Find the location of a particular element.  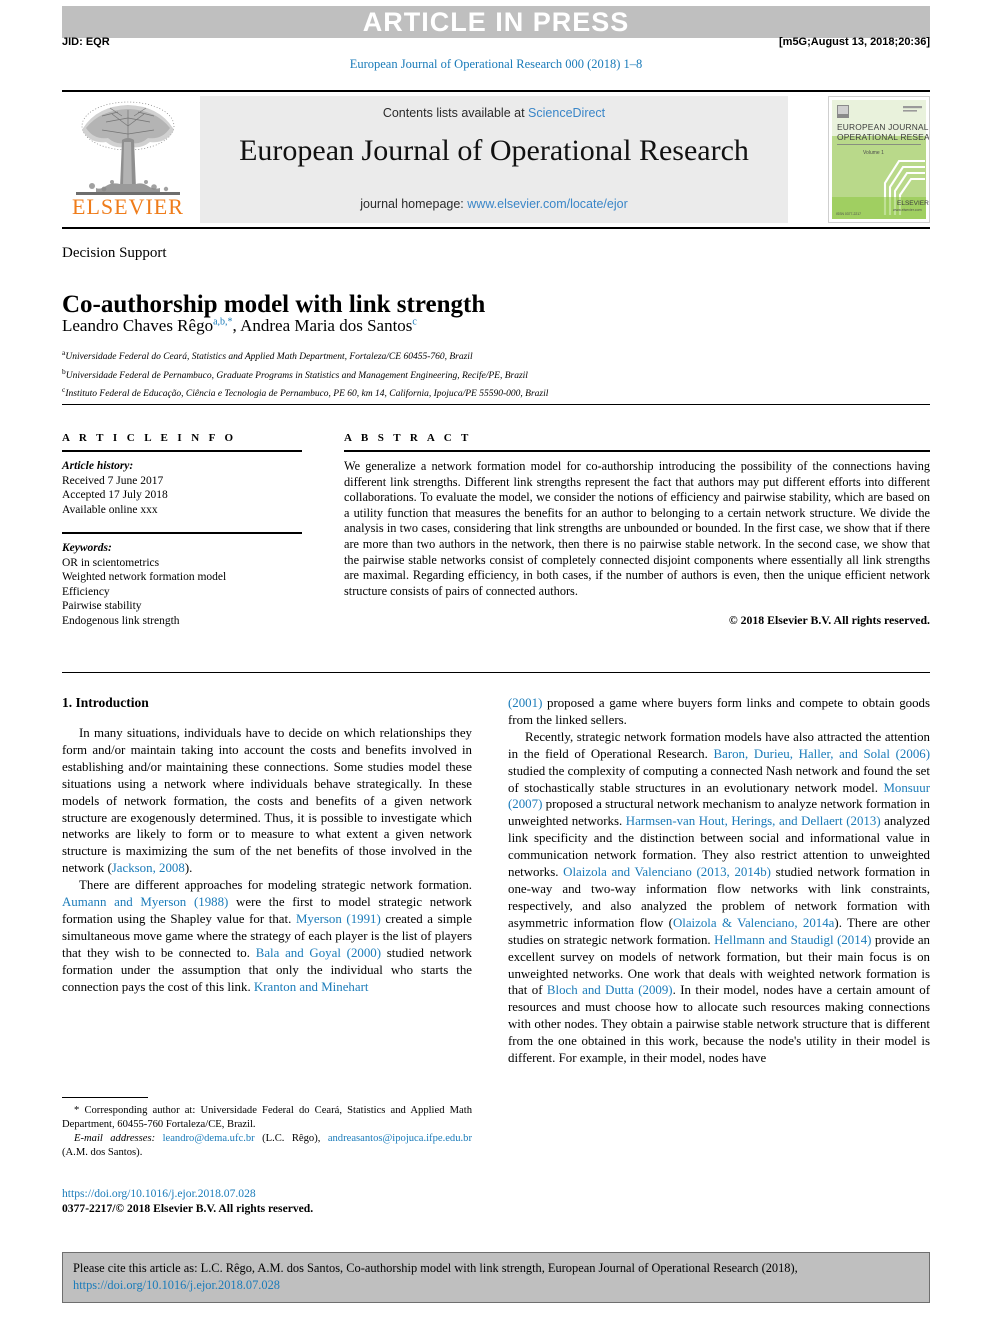

svg-text: ELSEVIER is located at coordinates (913, 203).